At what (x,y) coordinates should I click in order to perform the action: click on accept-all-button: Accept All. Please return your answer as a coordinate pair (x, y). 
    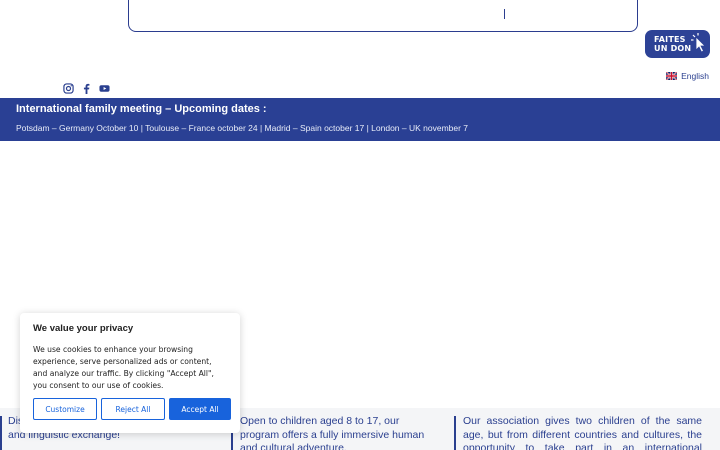
    Looking at the image, I should click on (200, 409).